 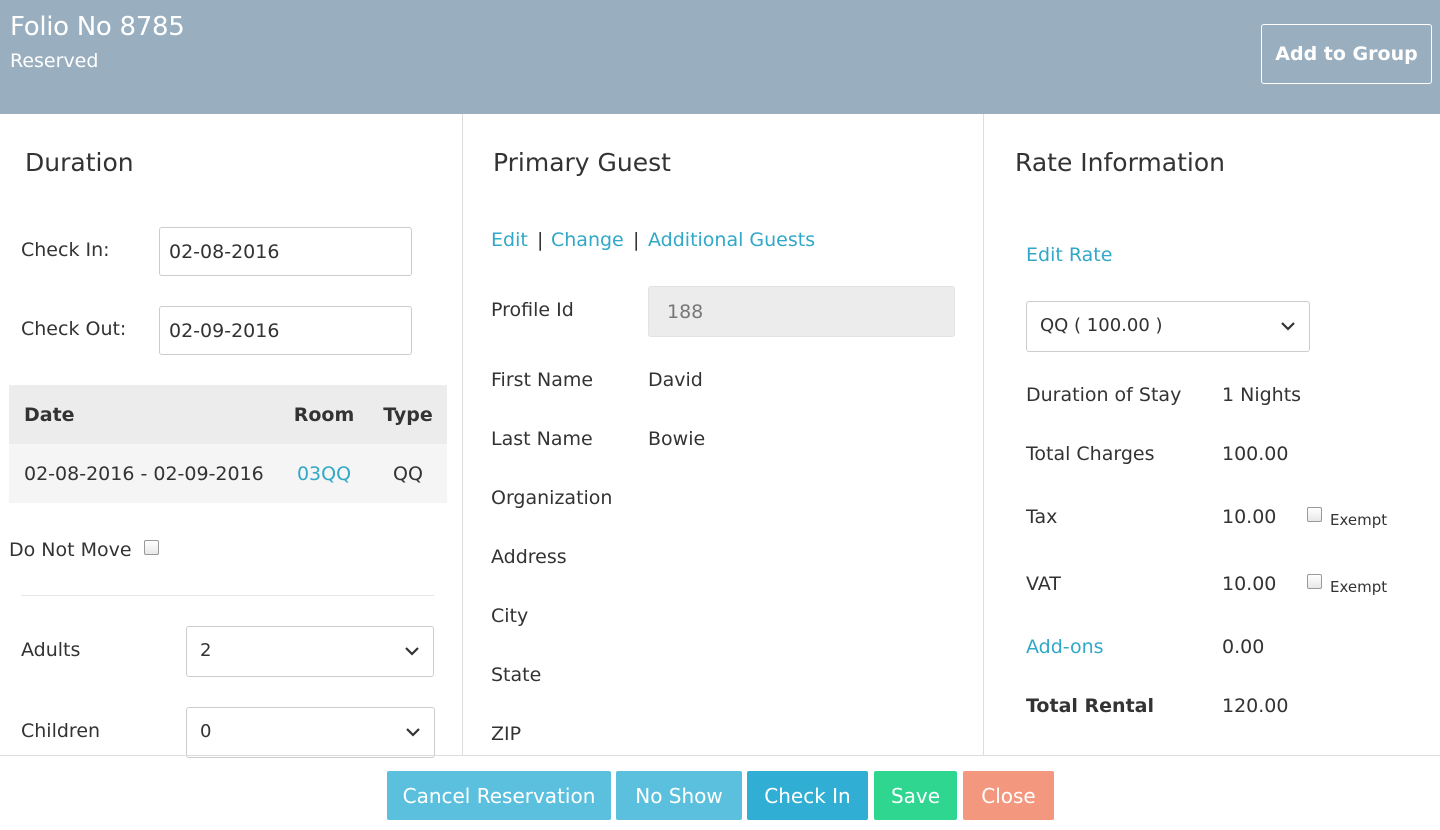 What do you see at coordinates (529, 557) in the screenshot?
I see `address-label: Address` at bounding box center [529, 557].